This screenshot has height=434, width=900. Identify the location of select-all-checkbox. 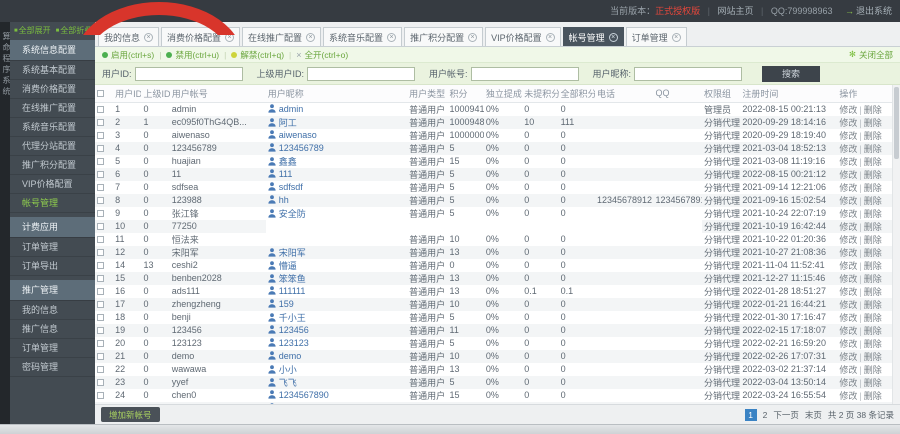
(100, 94).